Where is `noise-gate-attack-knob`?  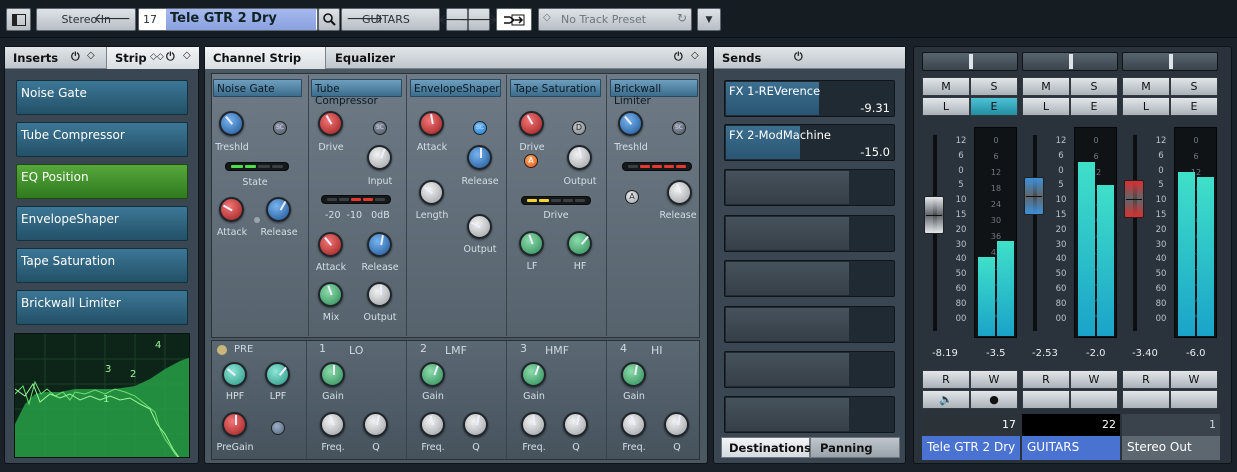 noise-gate-attack-knob is located at coordinates (231, 209).